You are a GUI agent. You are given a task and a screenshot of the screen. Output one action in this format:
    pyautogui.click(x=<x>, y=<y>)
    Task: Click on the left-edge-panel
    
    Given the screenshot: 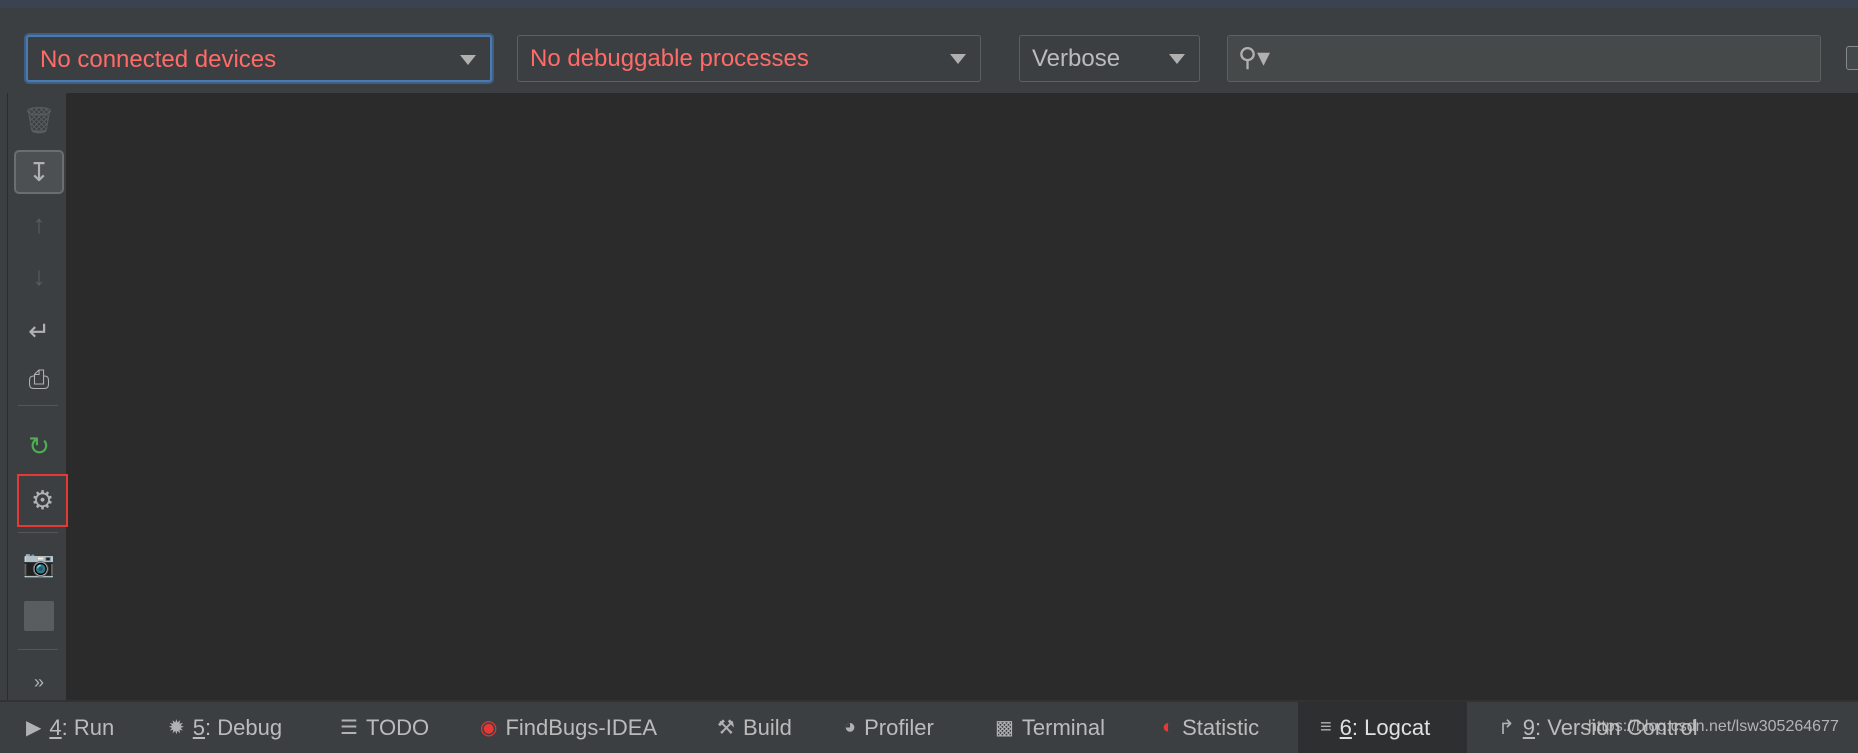 What is the action you would take?
    pyautogui.click(x=4, y=396)
    